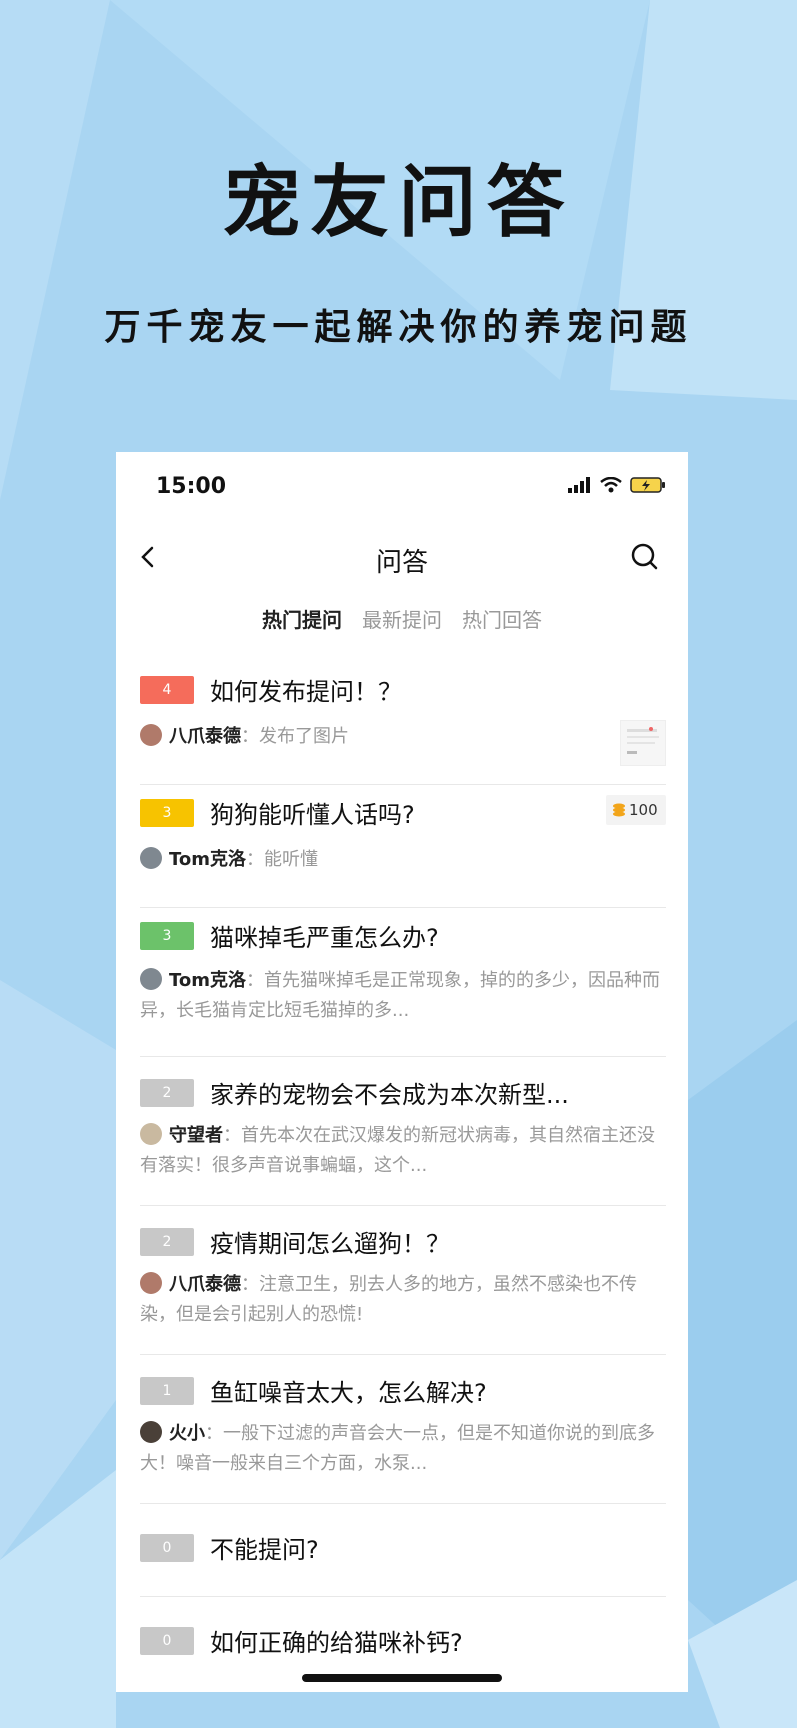  Describe the element at coordinates (348, 1393) in the screenshot. I see `question-title: 鱼缸噪音太大，怎么解决?` at that location.